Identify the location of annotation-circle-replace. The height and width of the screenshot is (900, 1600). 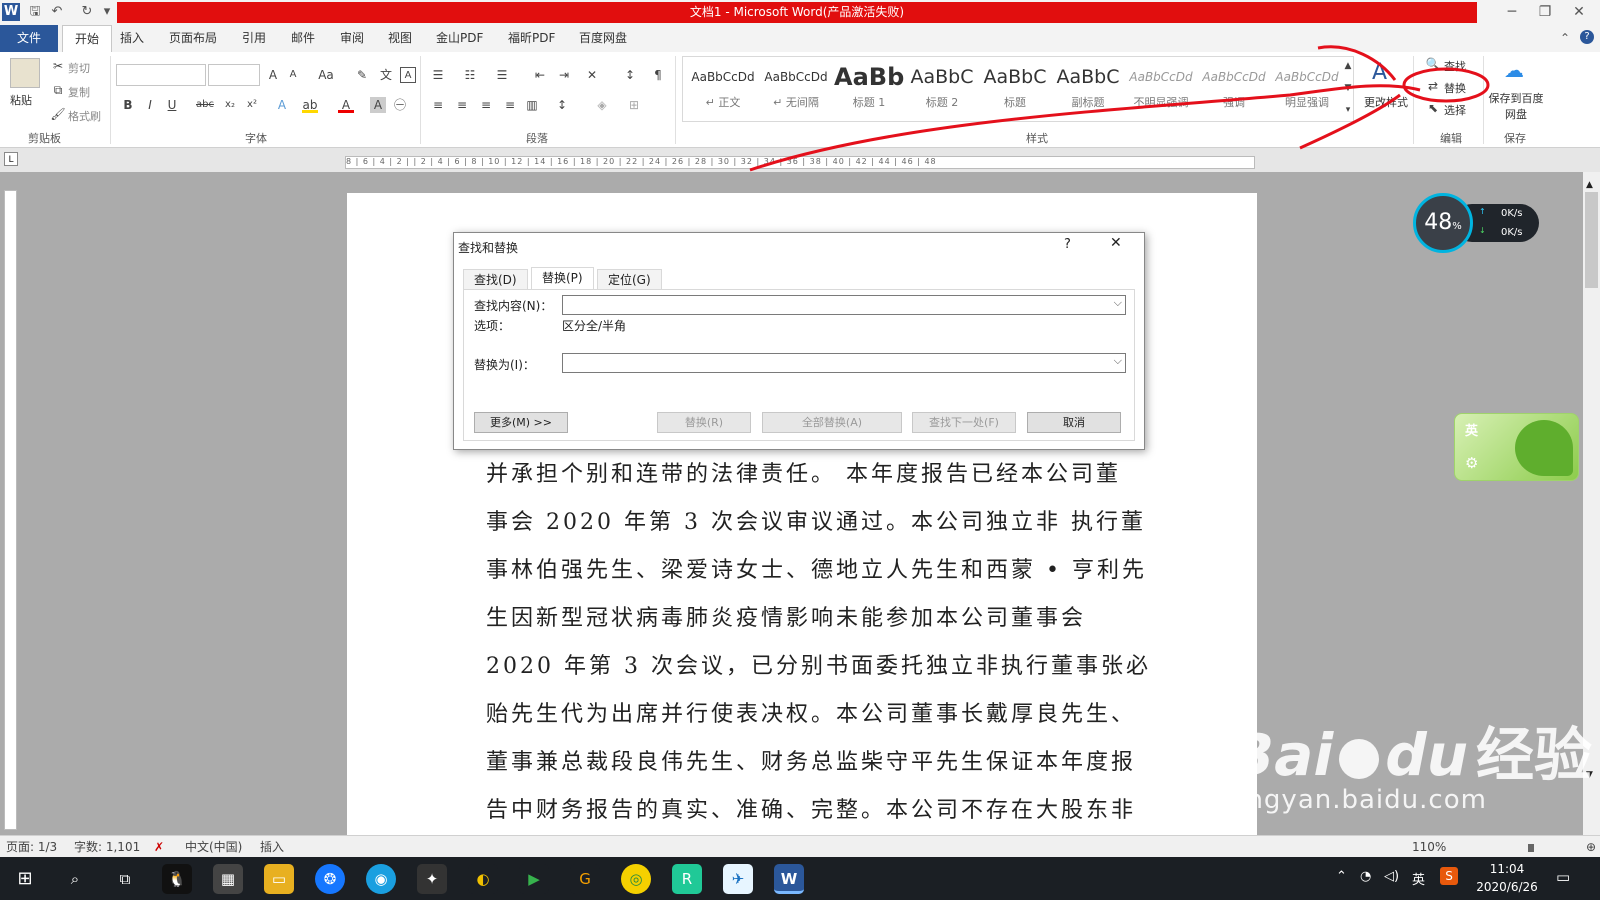
(1446, 85).